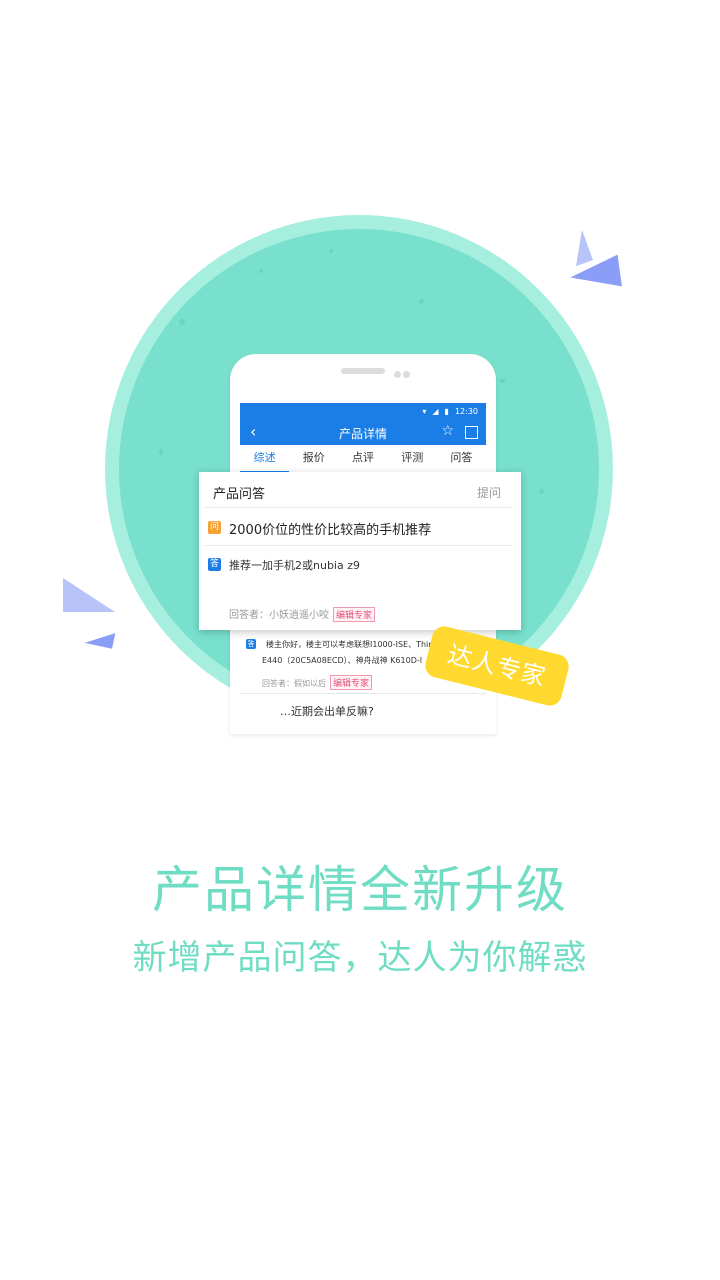 Image resolution: width=720 pixels, height=1280 pixels. What do you see at coordinates (412, 459) in the screenshot?
I see `tab-evaluation: 评测` at bounding box center [412, 459].